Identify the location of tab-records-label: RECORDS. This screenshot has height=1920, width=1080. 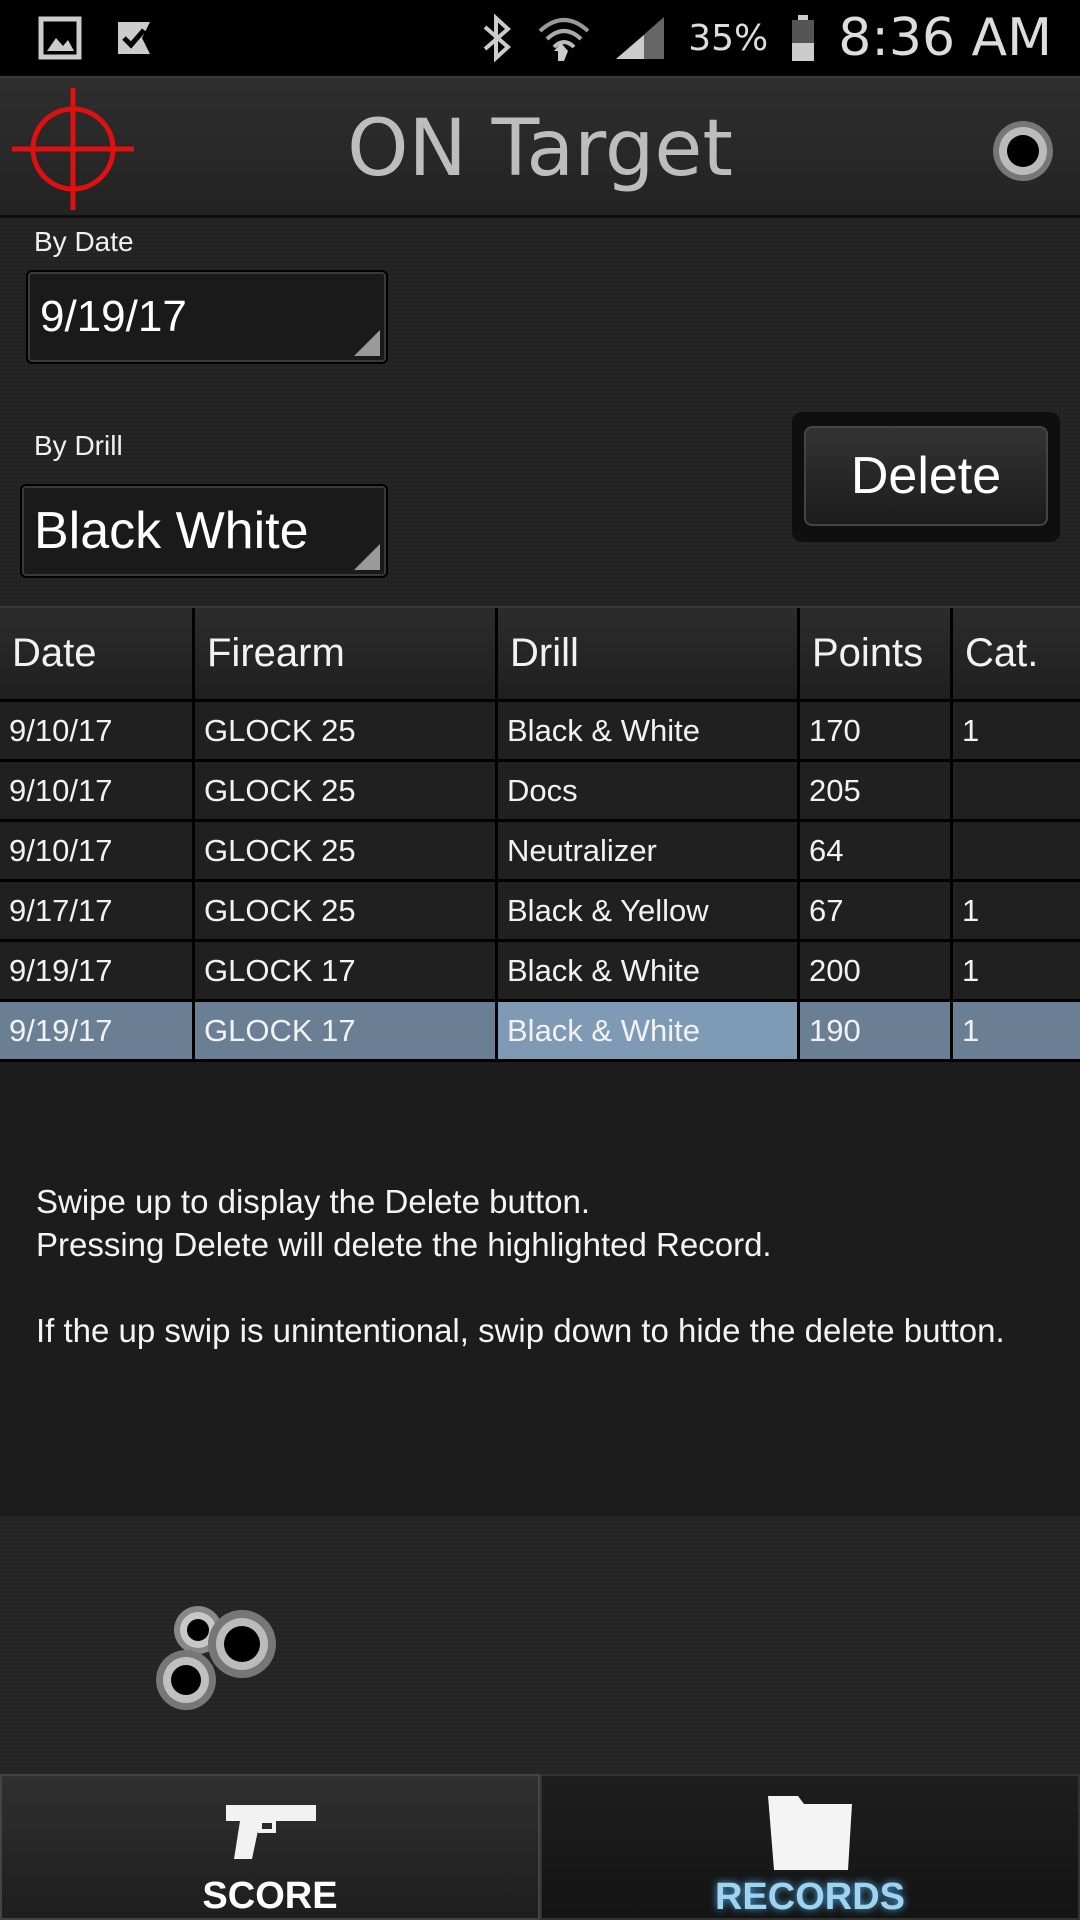
(810, 1897).